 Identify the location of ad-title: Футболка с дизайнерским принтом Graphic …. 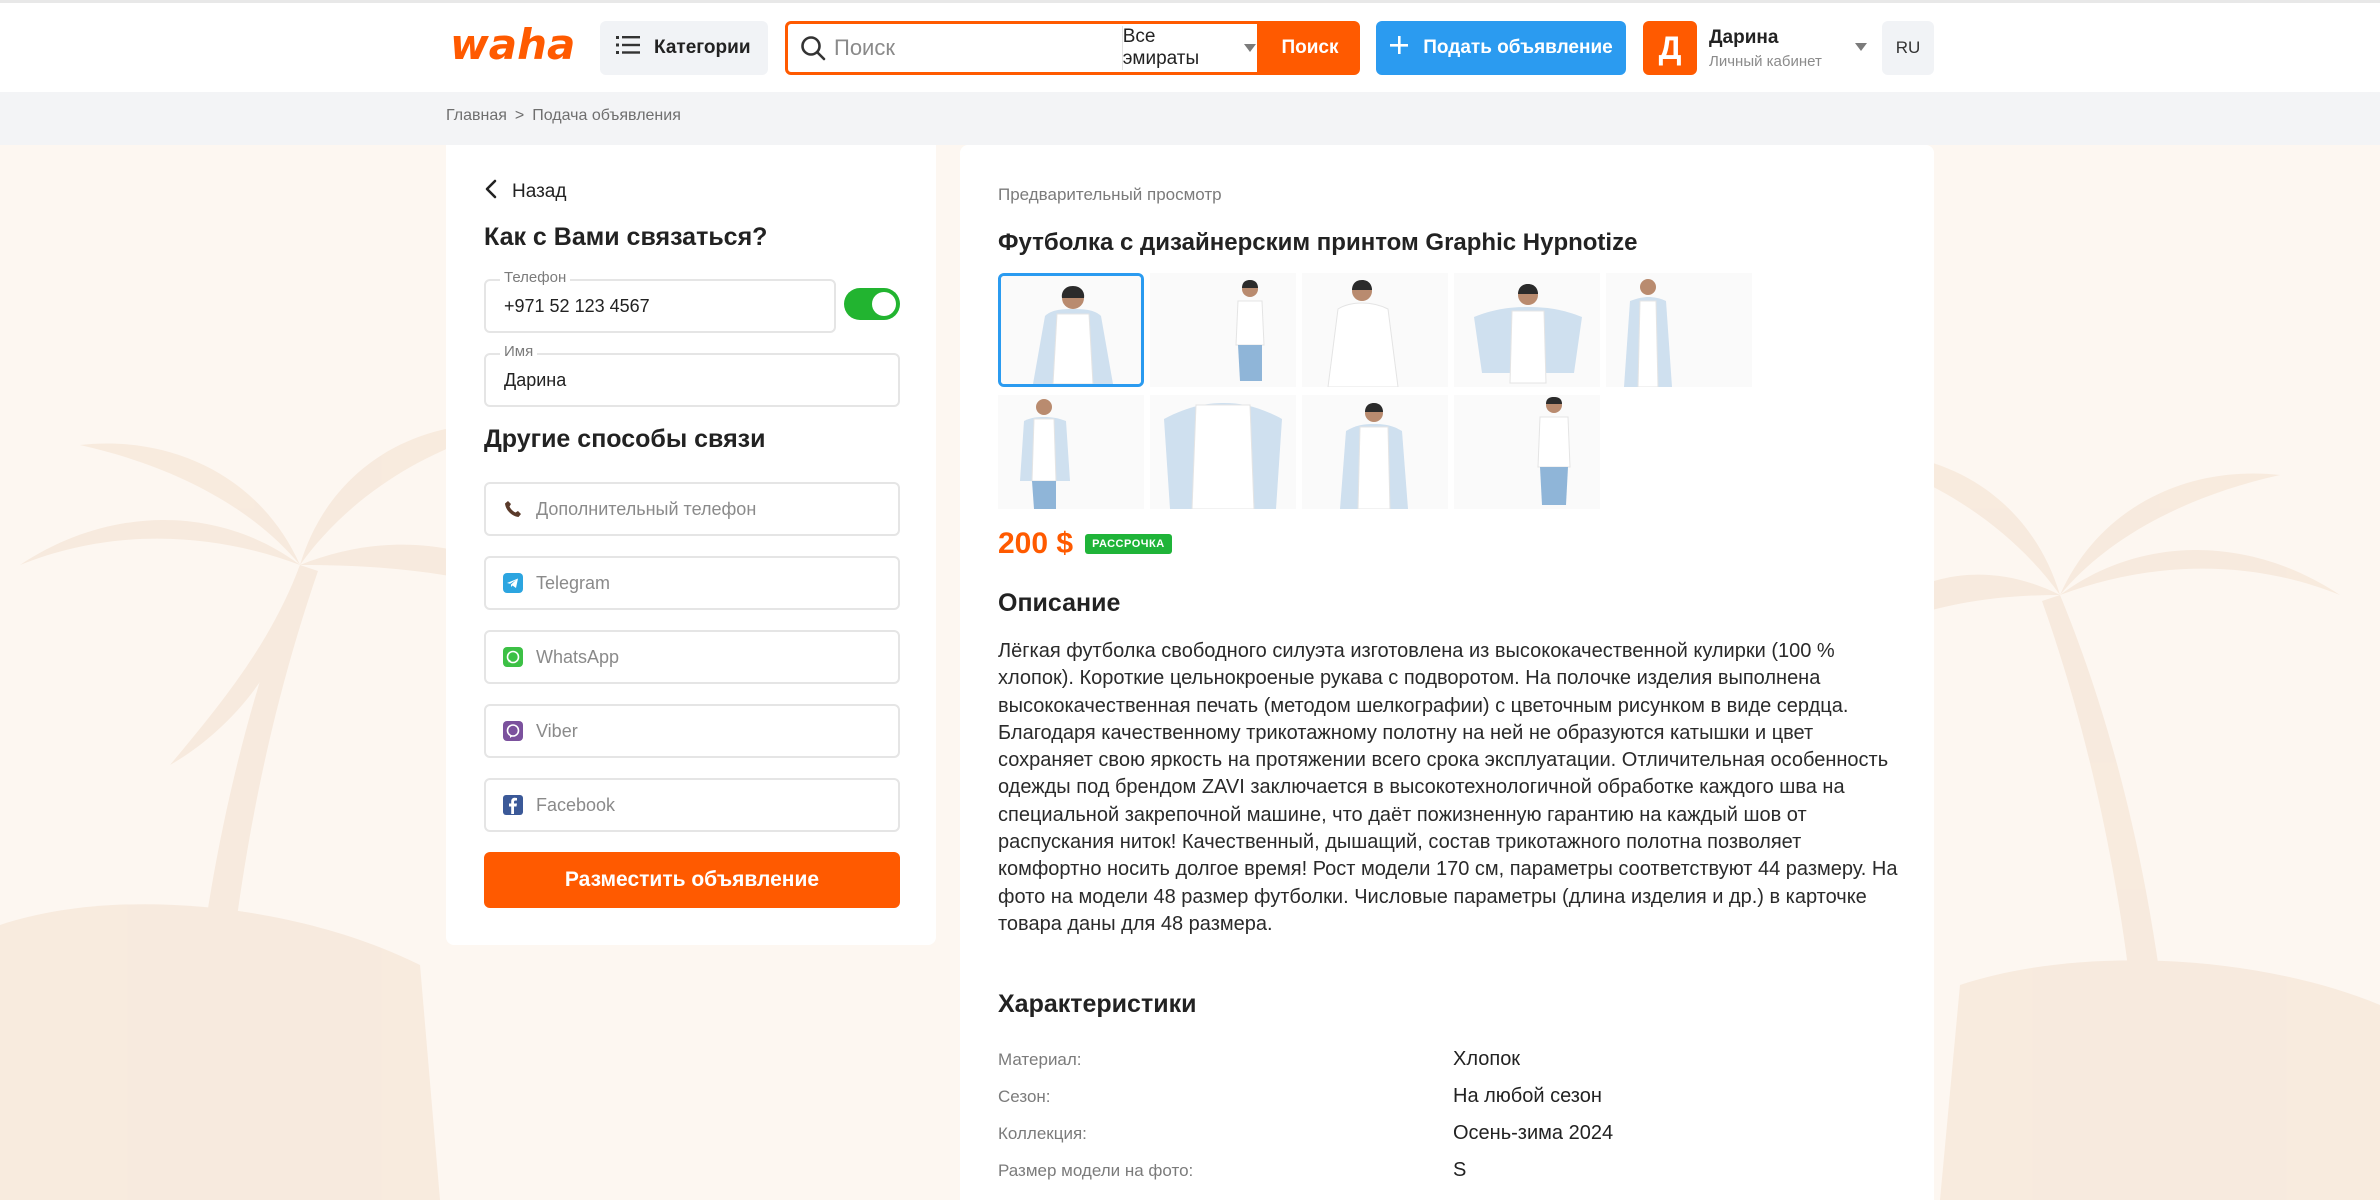
(1318, 242).